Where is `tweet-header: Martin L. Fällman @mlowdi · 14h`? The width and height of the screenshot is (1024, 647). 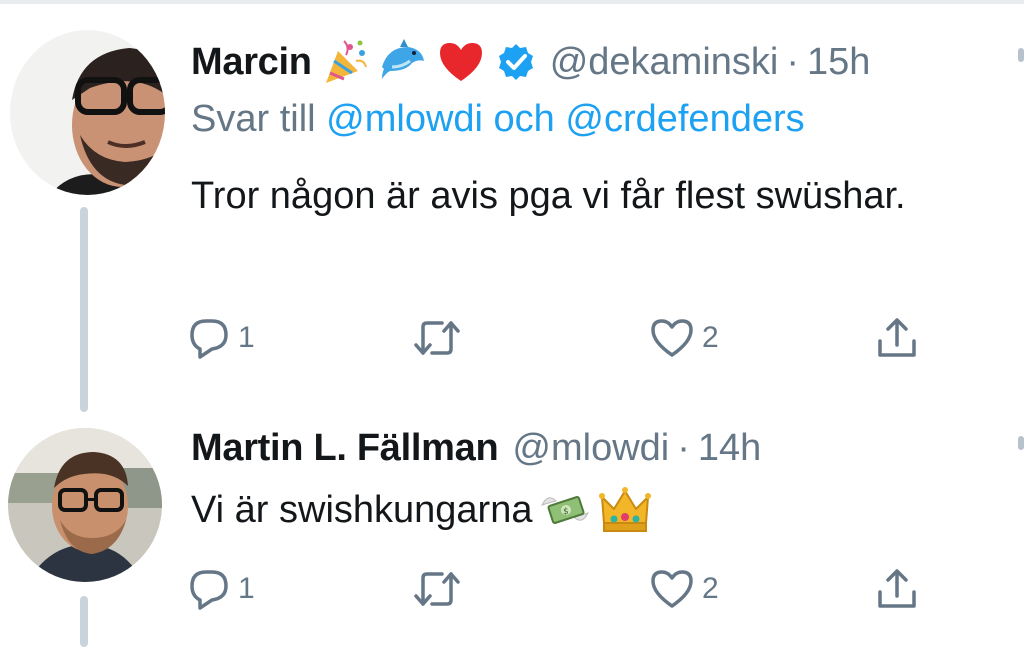 tweet-header: Martin L. Fällman @mlowdi · 14h is located at coordinates (476, 448).